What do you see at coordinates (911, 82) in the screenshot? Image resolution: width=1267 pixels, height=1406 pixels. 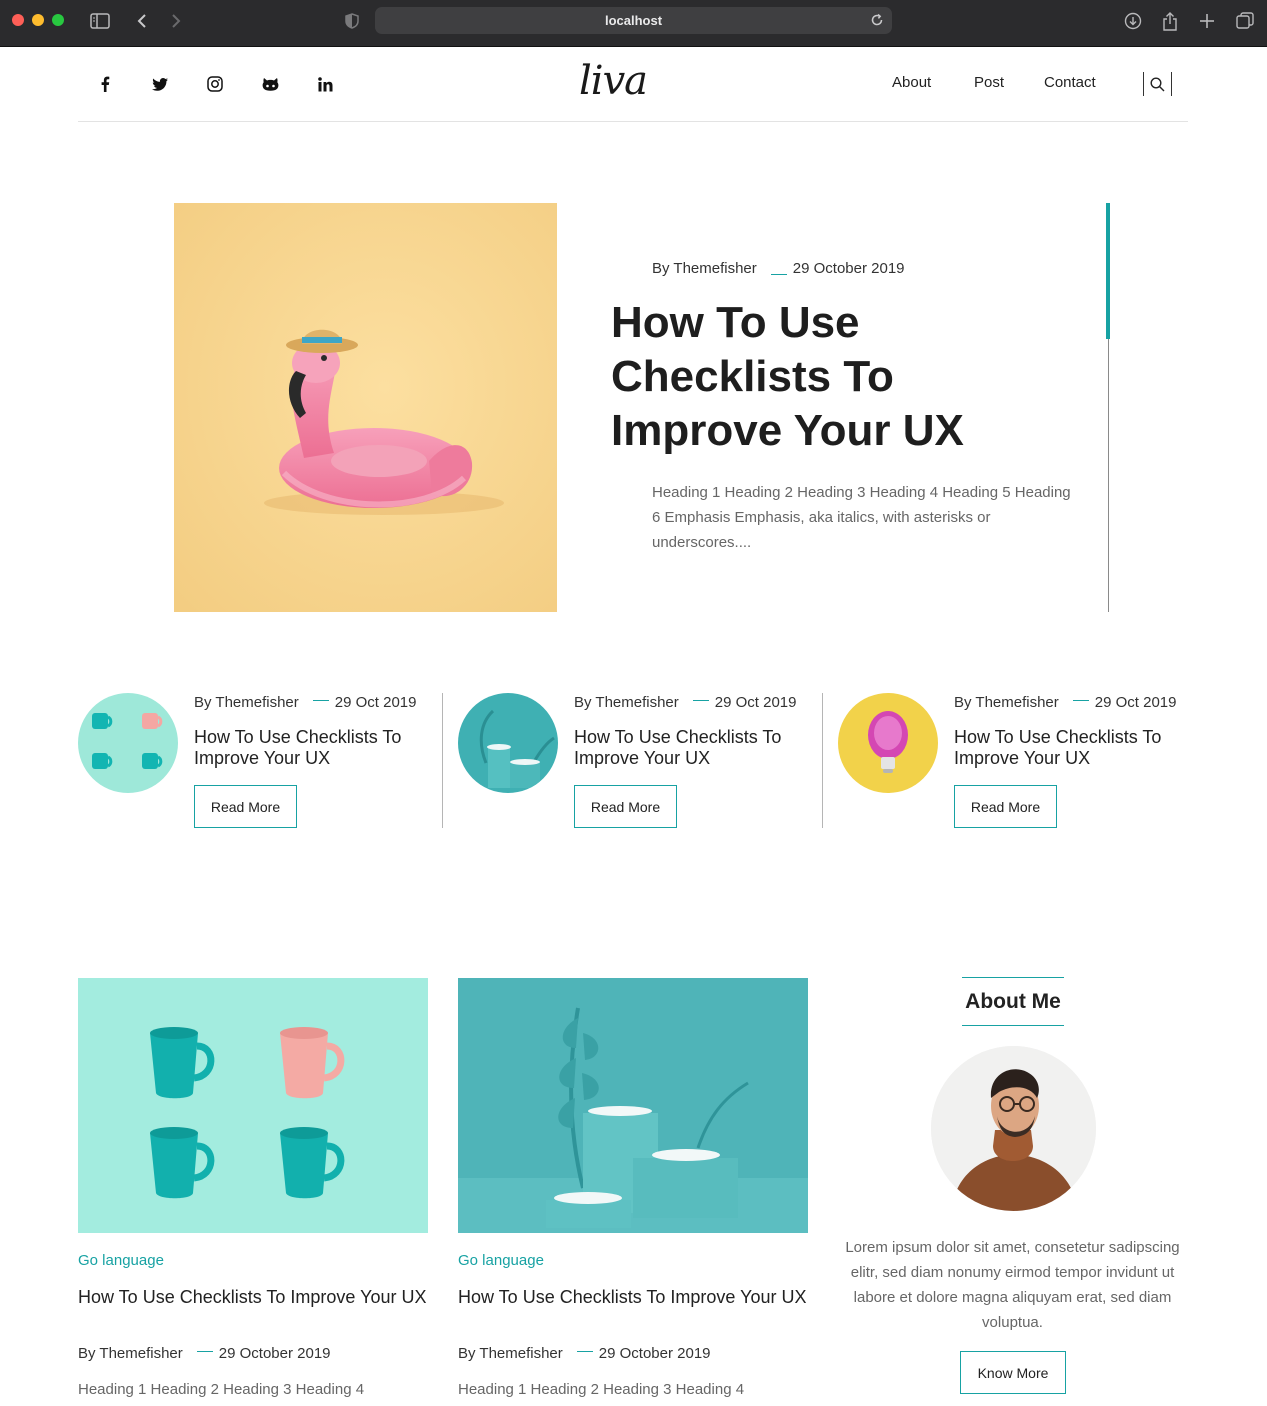 I see `nav-about: About` at bounding box center [911, 82].